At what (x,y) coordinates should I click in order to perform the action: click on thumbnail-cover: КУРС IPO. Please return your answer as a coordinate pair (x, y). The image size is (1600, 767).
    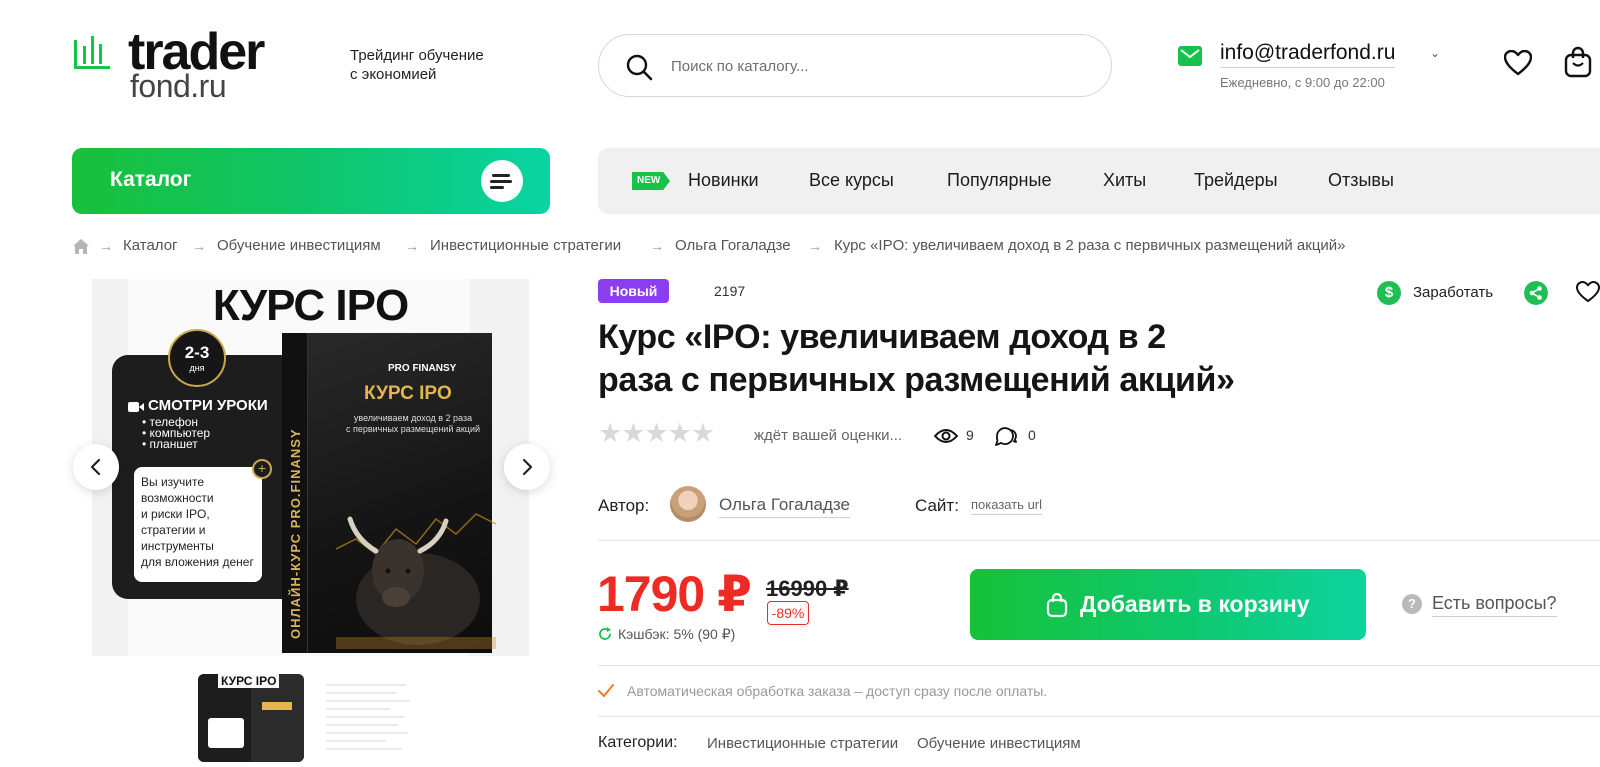
    Looking at the image, I should click on (251, 718).